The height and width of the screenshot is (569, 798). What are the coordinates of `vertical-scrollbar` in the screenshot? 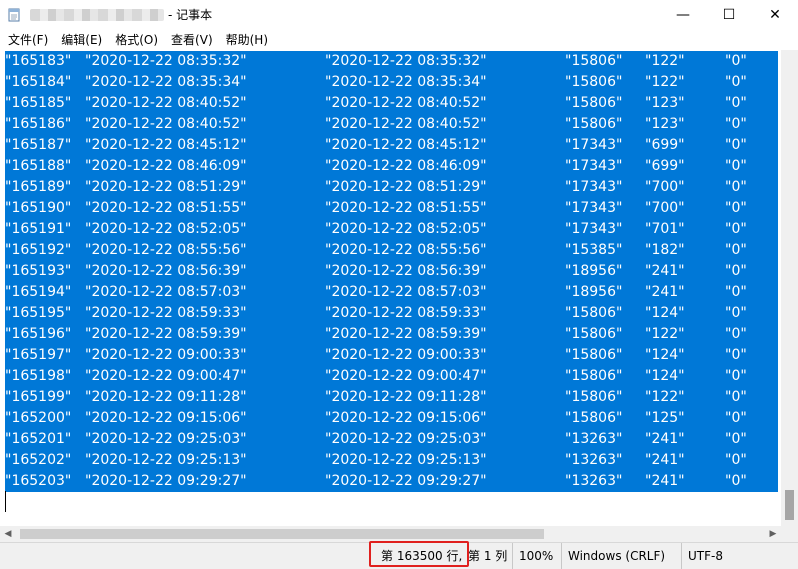 It's located at (789, 288).